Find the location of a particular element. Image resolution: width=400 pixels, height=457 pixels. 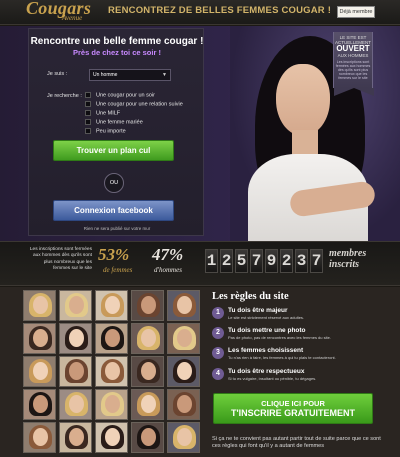

or-divider: OU is located at coordinates (114, 183).